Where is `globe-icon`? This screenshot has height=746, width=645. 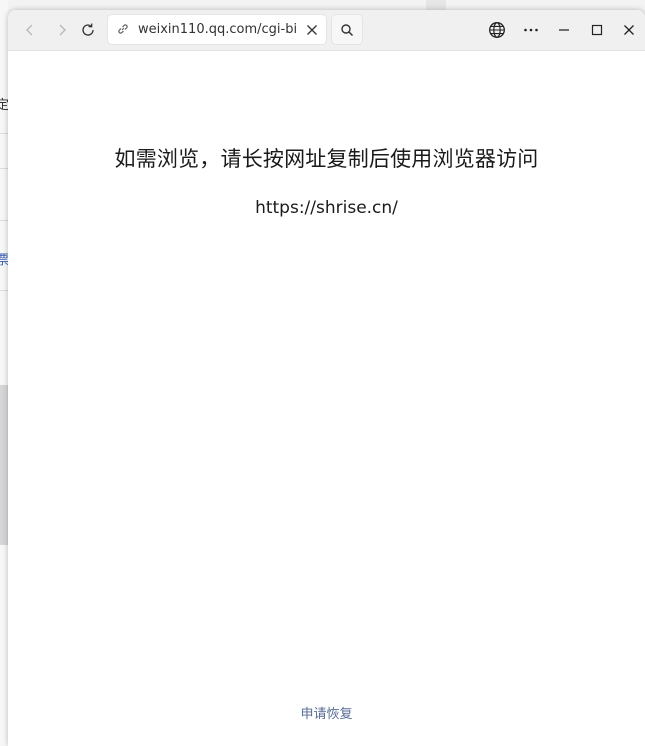 globe-icon is located at coordinates (497, 30).